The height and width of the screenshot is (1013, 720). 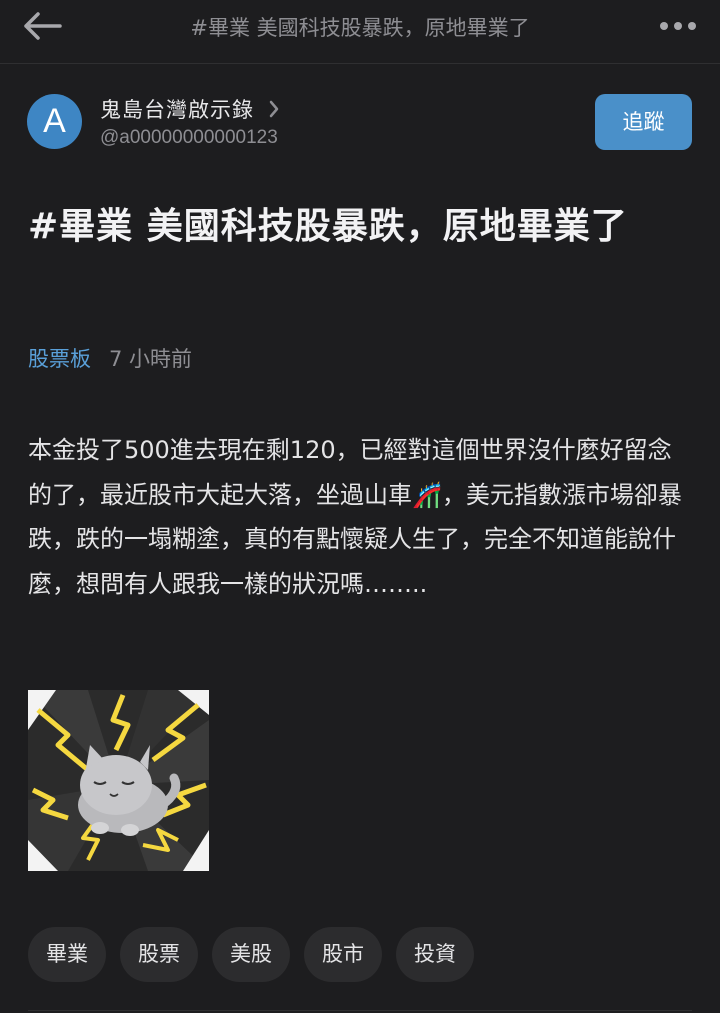 I want to click on tag-chip: 股票, so click(x=159, y=954).